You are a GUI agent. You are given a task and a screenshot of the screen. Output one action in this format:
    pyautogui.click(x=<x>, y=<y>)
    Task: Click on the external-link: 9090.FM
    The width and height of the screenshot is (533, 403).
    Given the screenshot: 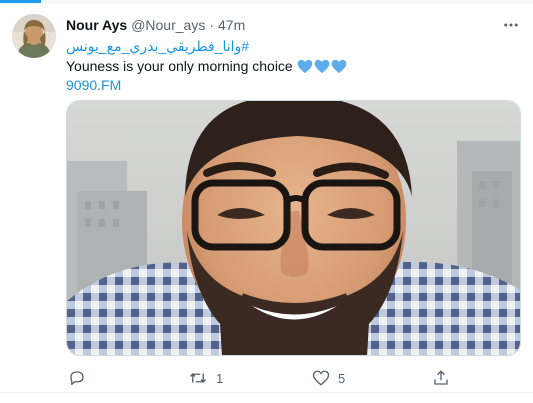 What is the action you would take?
    pyautogui.click(x=93, y=85)
    